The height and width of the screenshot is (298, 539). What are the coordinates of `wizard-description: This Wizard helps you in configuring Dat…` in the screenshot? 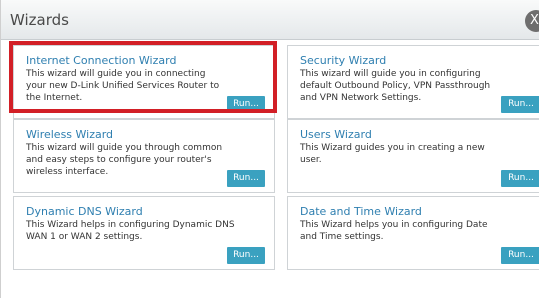 It's located at (394, 231).